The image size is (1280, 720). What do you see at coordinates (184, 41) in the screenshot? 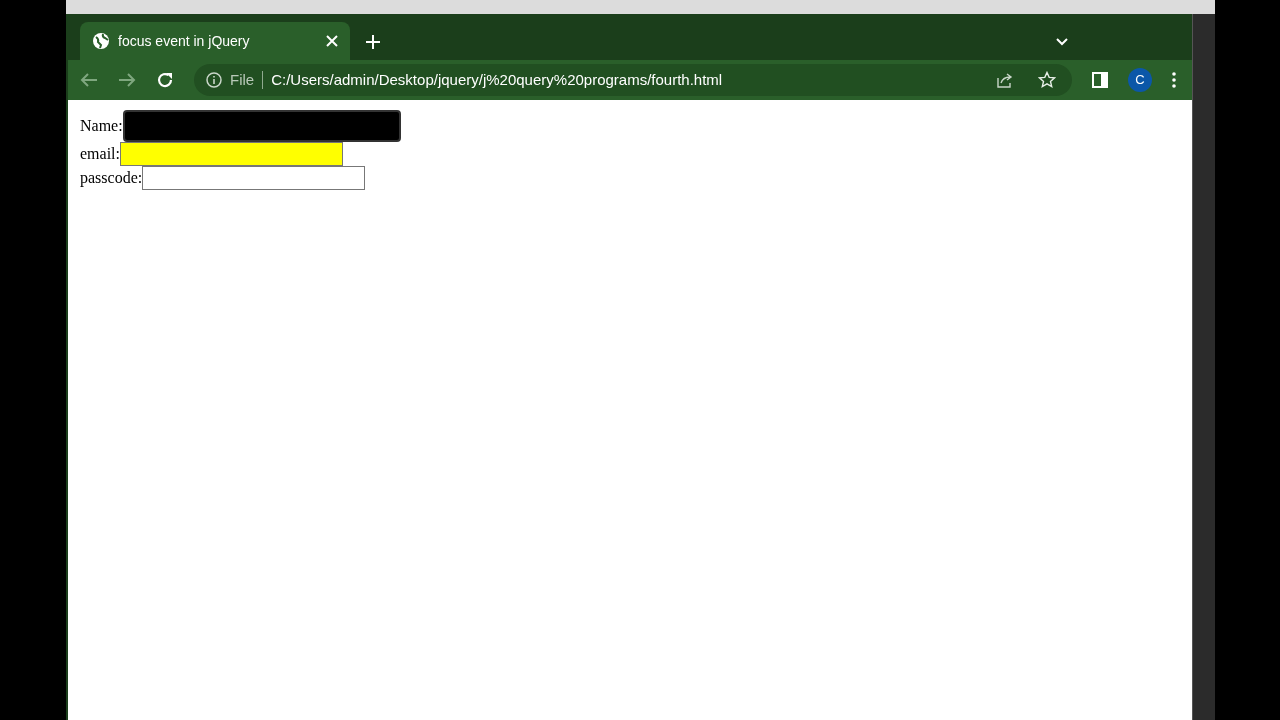
I see `tab-title: focus event in jQuery` at bounding box center [184, 41].